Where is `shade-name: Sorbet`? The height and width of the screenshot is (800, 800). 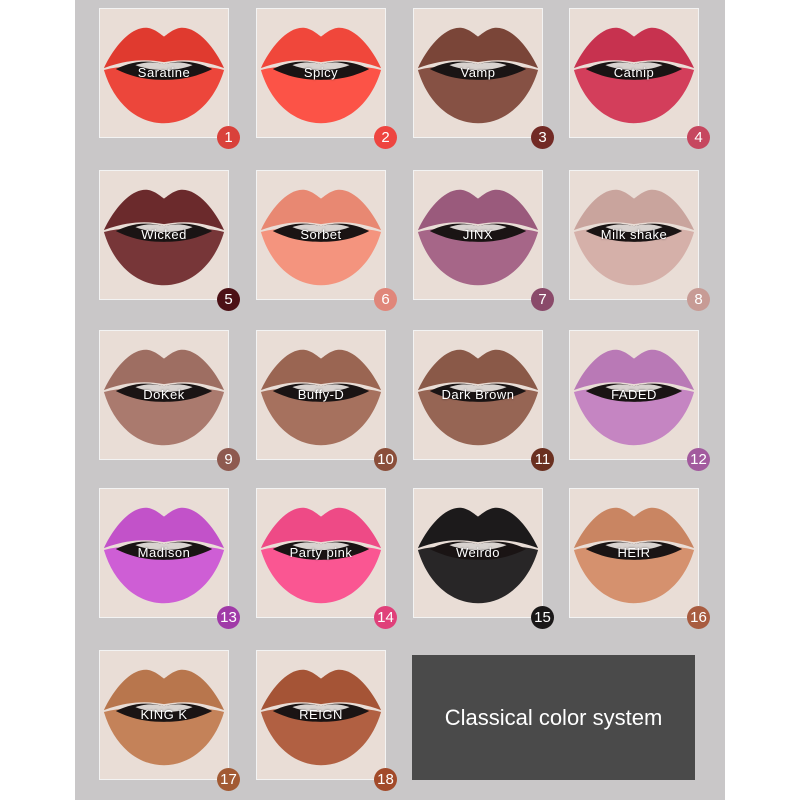 shade-name: Sorbet is located at coordinates (321, 234).